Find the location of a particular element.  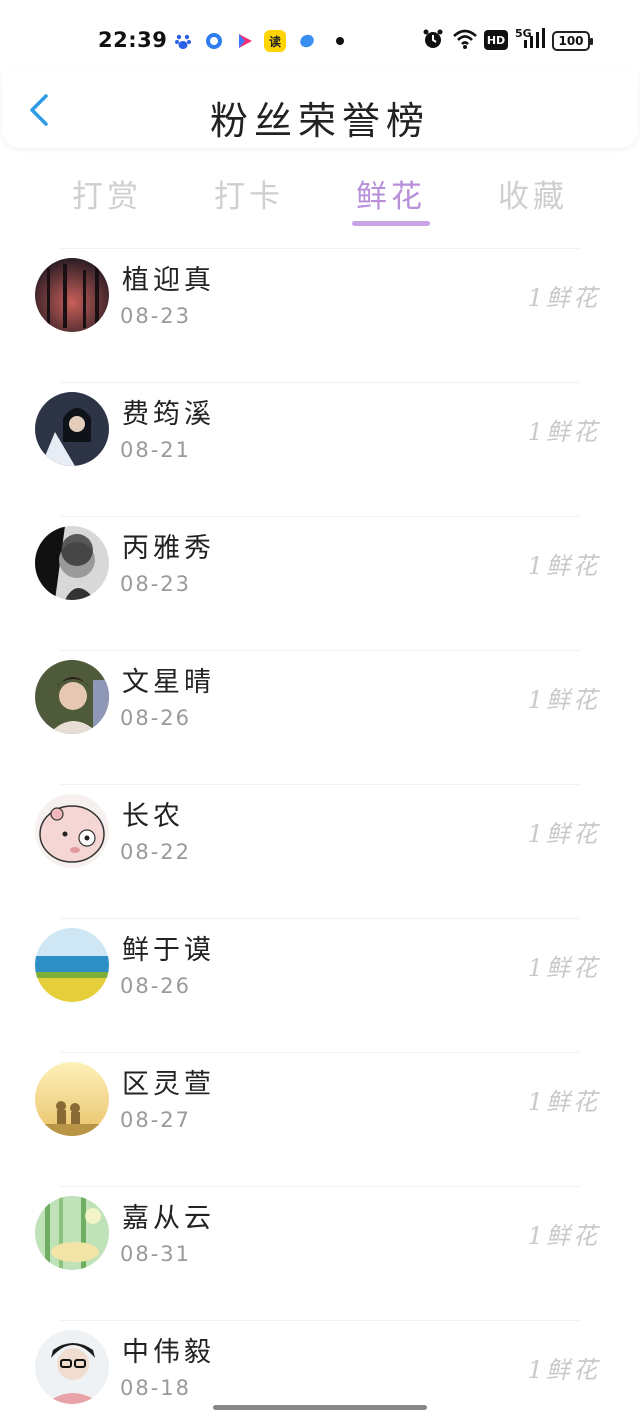

video-icon is located at coordinates (245, 41).